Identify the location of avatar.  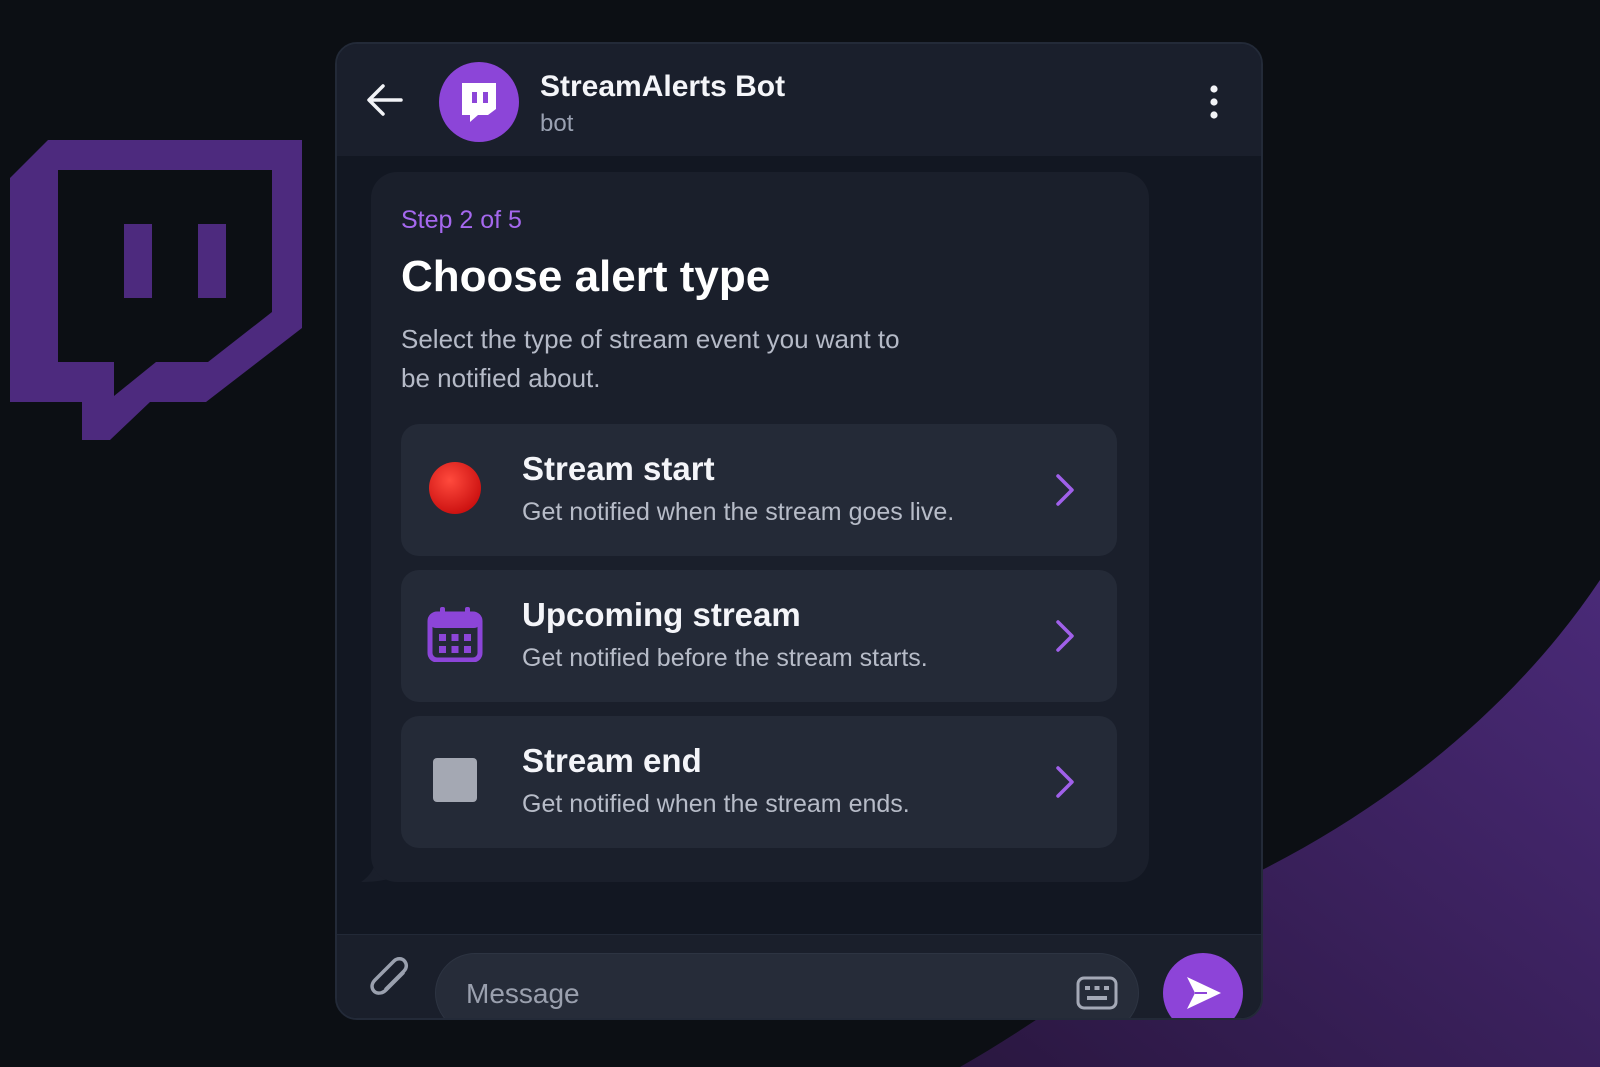
(479, 102).